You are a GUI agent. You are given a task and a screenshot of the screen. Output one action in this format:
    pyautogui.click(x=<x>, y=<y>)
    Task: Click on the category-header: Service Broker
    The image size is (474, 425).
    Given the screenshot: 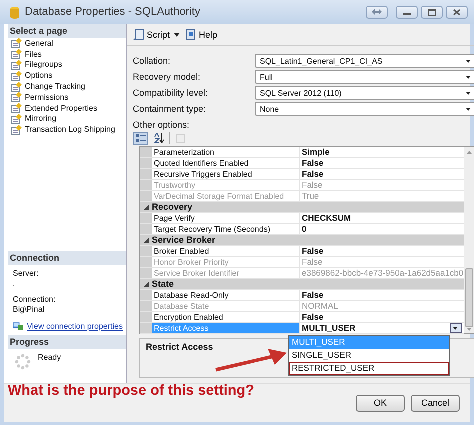 What is the action you would take?
    pyautogui.click(x=184, y=240)
    